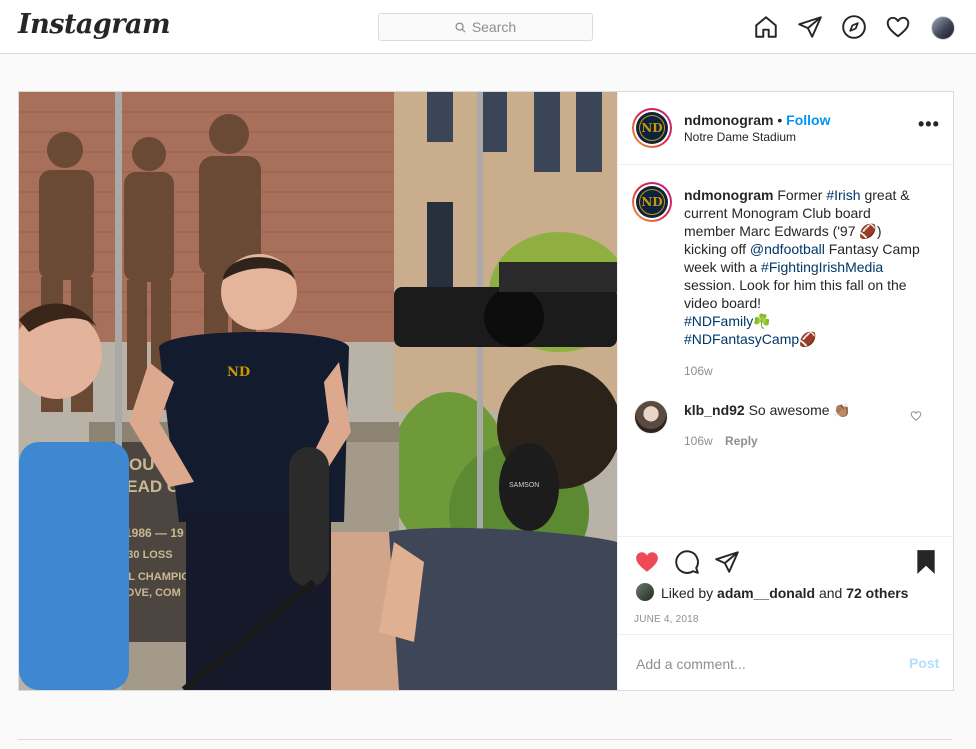 The height and width of the screenshot is (749, 976). What do you see at coordinates (916, 416) in the screenshot?
I see `like-comment-heart-icon` at bounding box center [916, 416].